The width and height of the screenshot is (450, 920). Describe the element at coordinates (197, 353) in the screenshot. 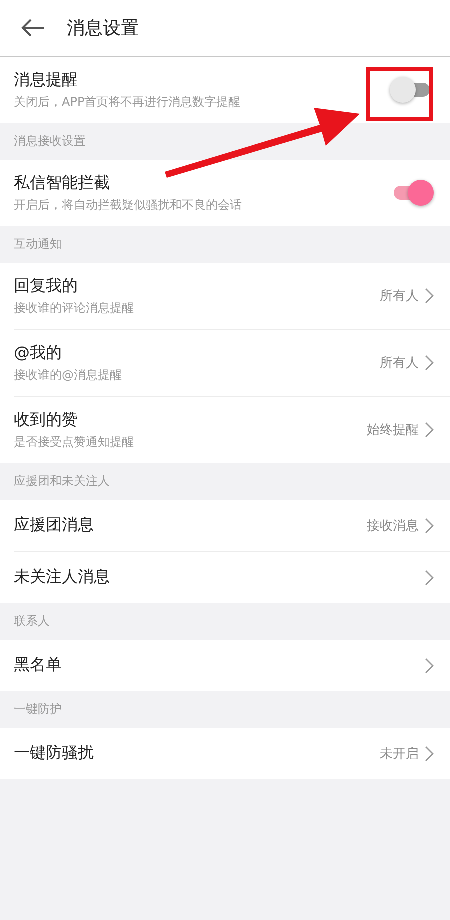

I see `setting-title: @我的` at that location.